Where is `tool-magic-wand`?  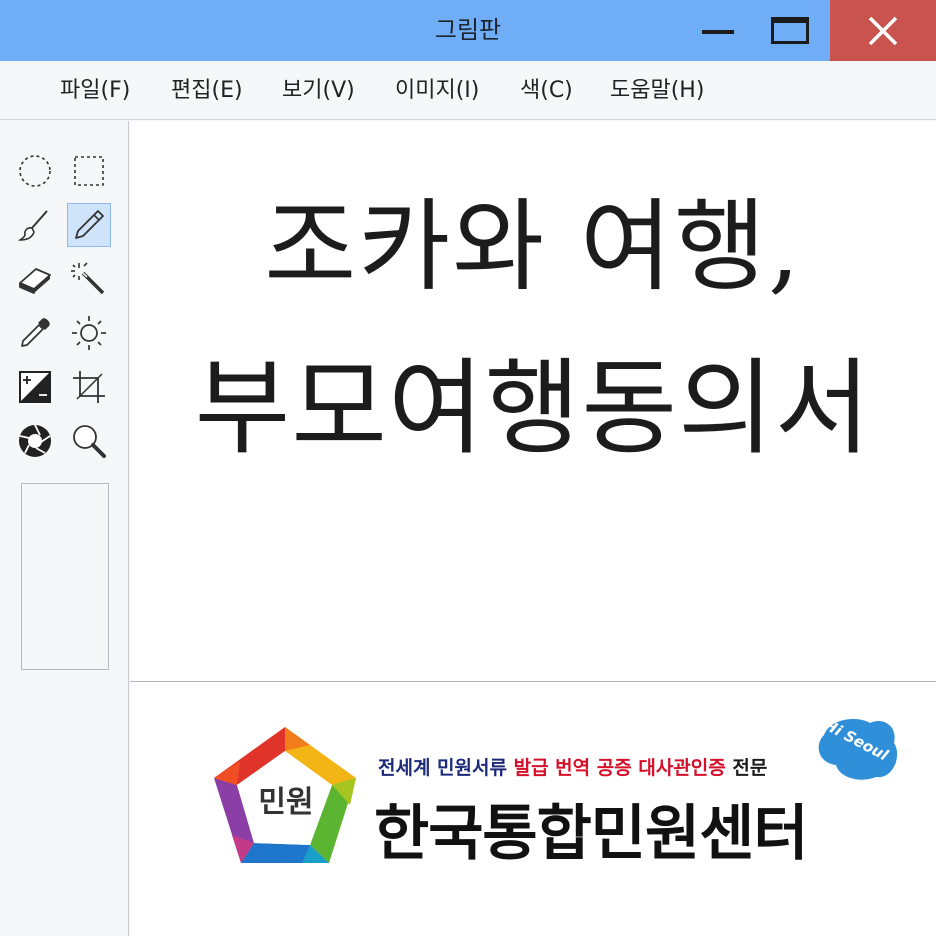
tool-magic-wand is located at coordinates (89, 279).